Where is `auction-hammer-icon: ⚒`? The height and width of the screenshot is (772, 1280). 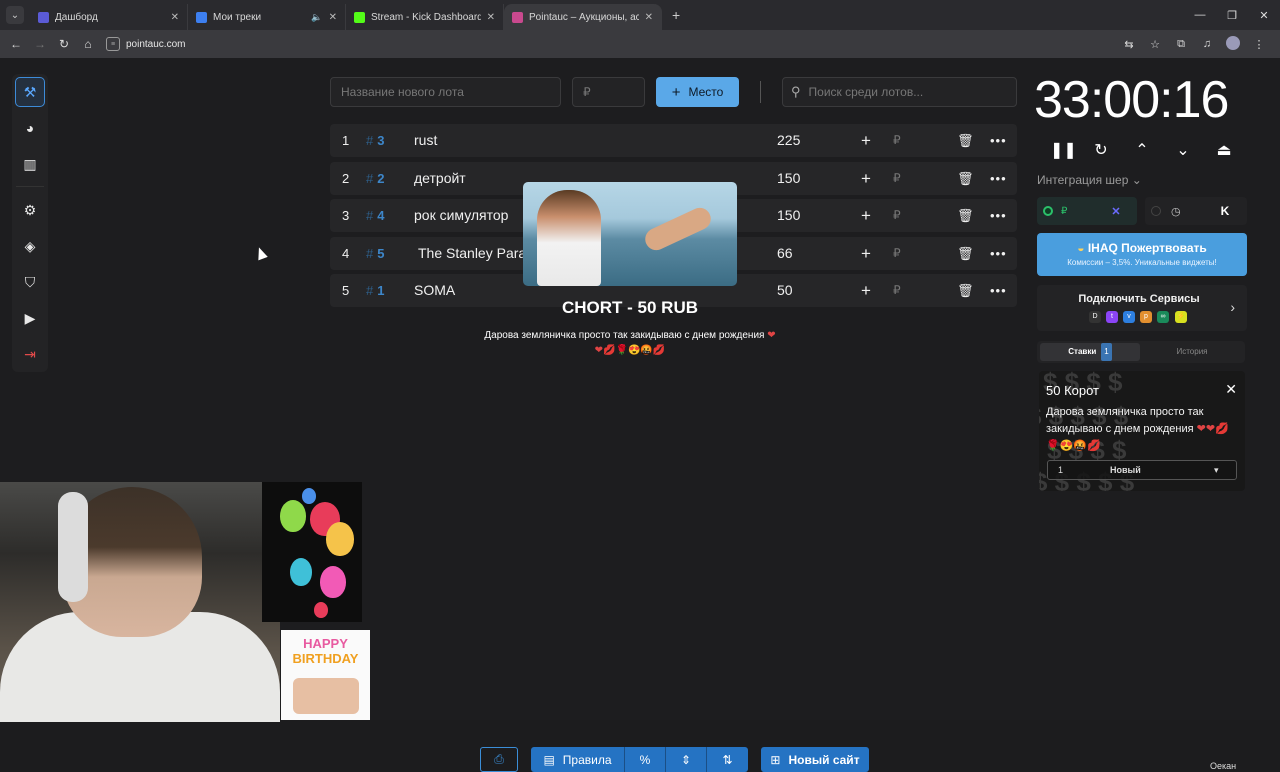 auction-hammer-icon: ⚒ is located at coordinates (30, 92).